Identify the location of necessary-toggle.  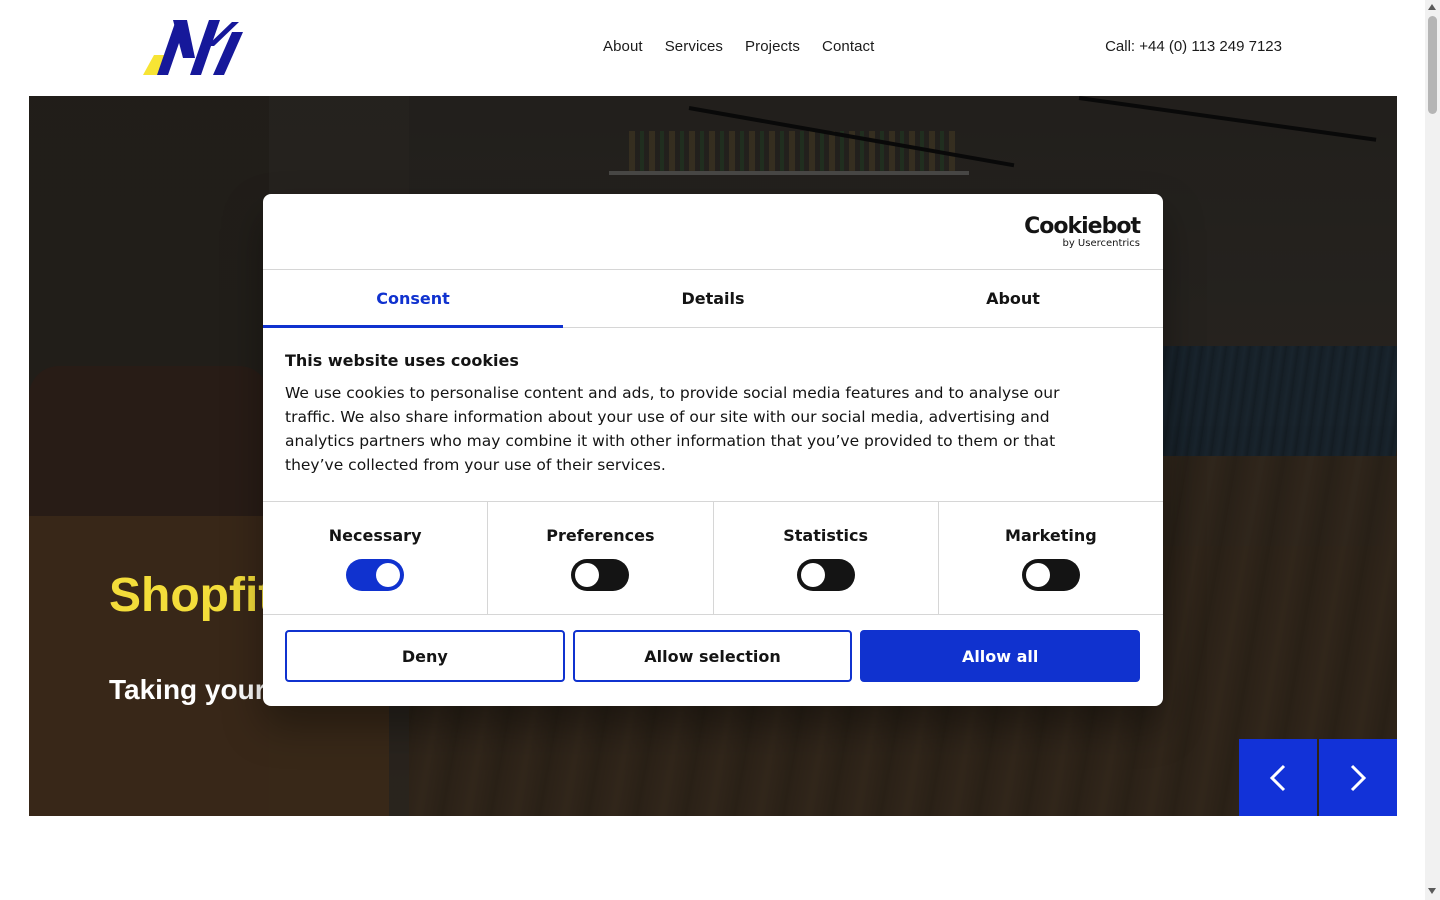
(375, 575).